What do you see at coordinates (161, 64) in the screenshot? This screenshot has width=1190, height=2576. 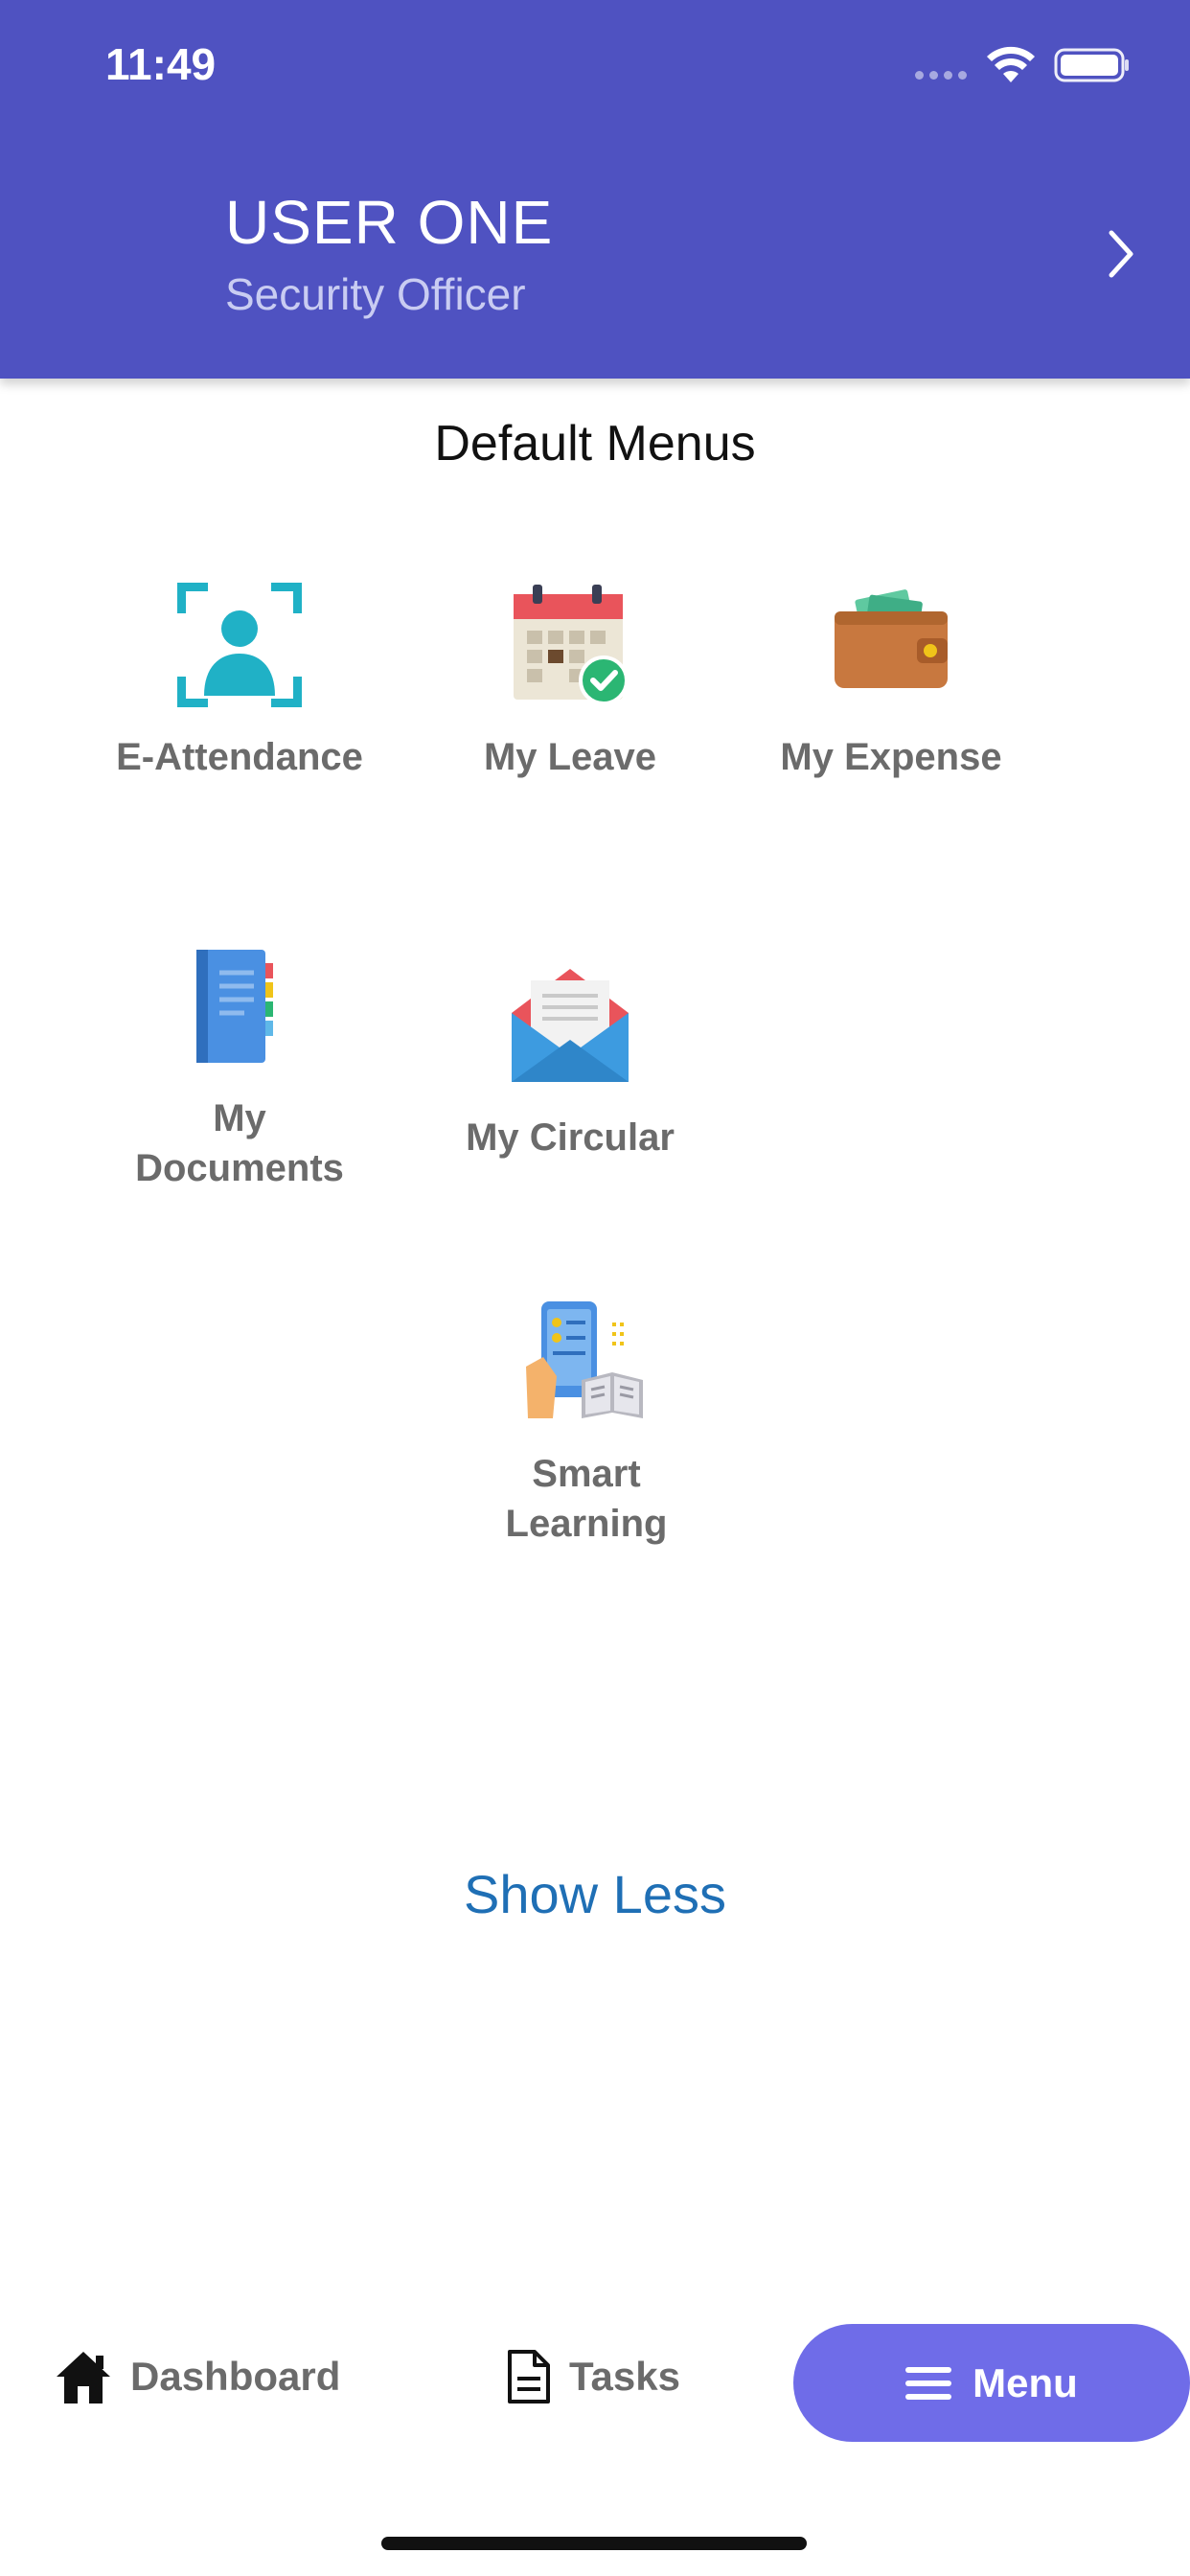 I see `status-time: 11:49` at bounding box center [161, 64].